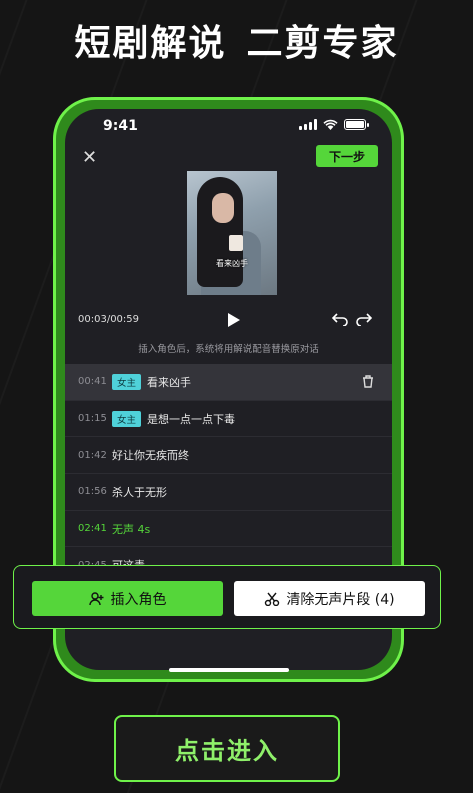 Image resolution: width=473 pixels, height=793 pixels. What do you see at coordinates (150, 456) in the screenshot?
I see `row-text: 好让你无疾而终` at bounding box center [150, 456].